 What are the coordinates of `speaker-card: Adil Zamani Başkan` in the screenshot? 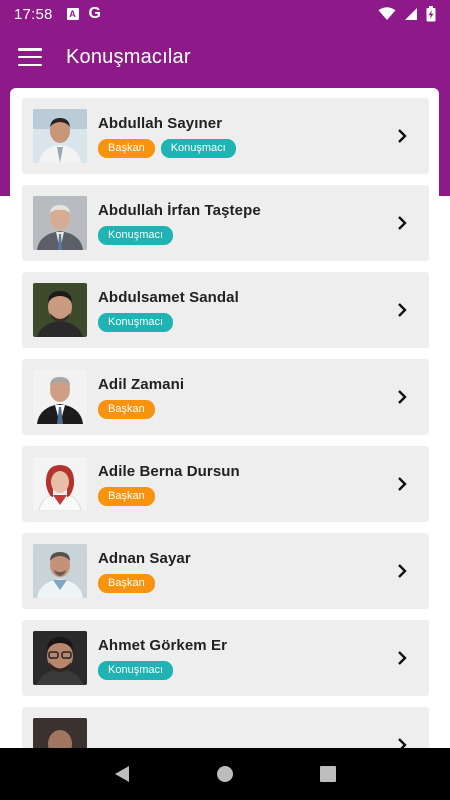 It's located at (225, 397).